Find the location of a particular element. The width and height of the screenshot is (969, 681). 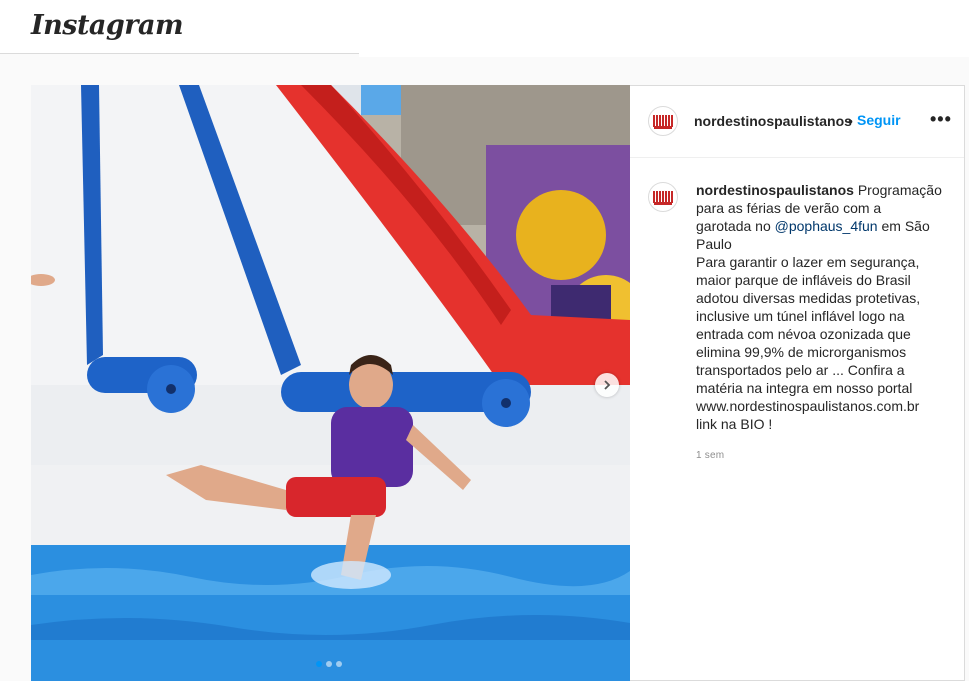

top-bar-background is located at coordinates (664, 28).